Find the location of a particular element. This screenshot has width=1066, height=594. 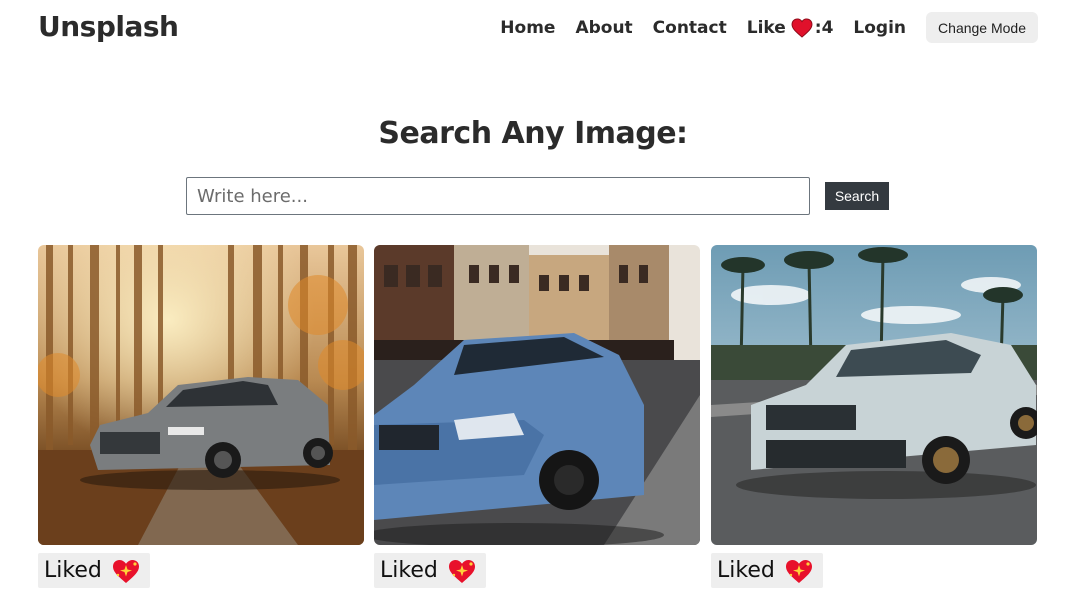

nav-like: Like :4 is located at coordinates (790, 28).